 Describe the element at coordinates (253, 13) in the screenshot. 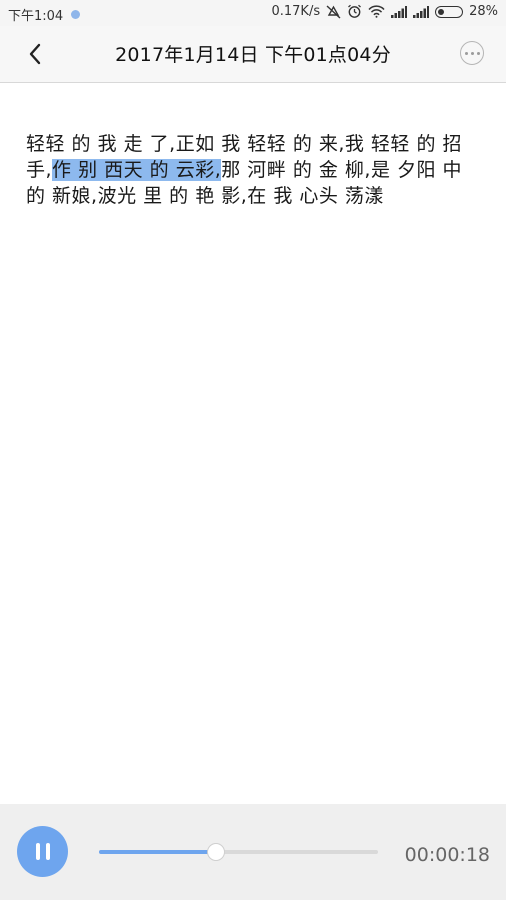

I see `status-bar: 下午1:04 0.17K/s 28%` at that location.